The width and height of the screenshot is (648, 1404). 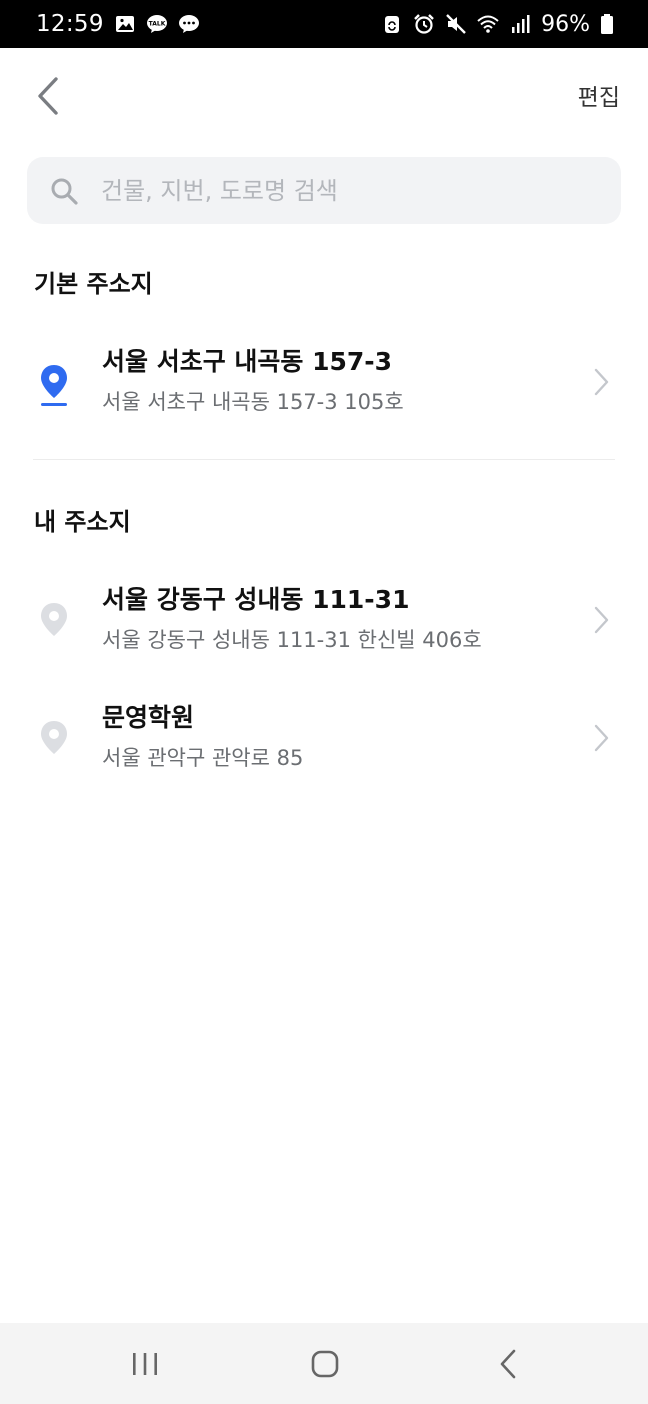 I want to click on status-time: 12:59, so click(x=70, y=24).